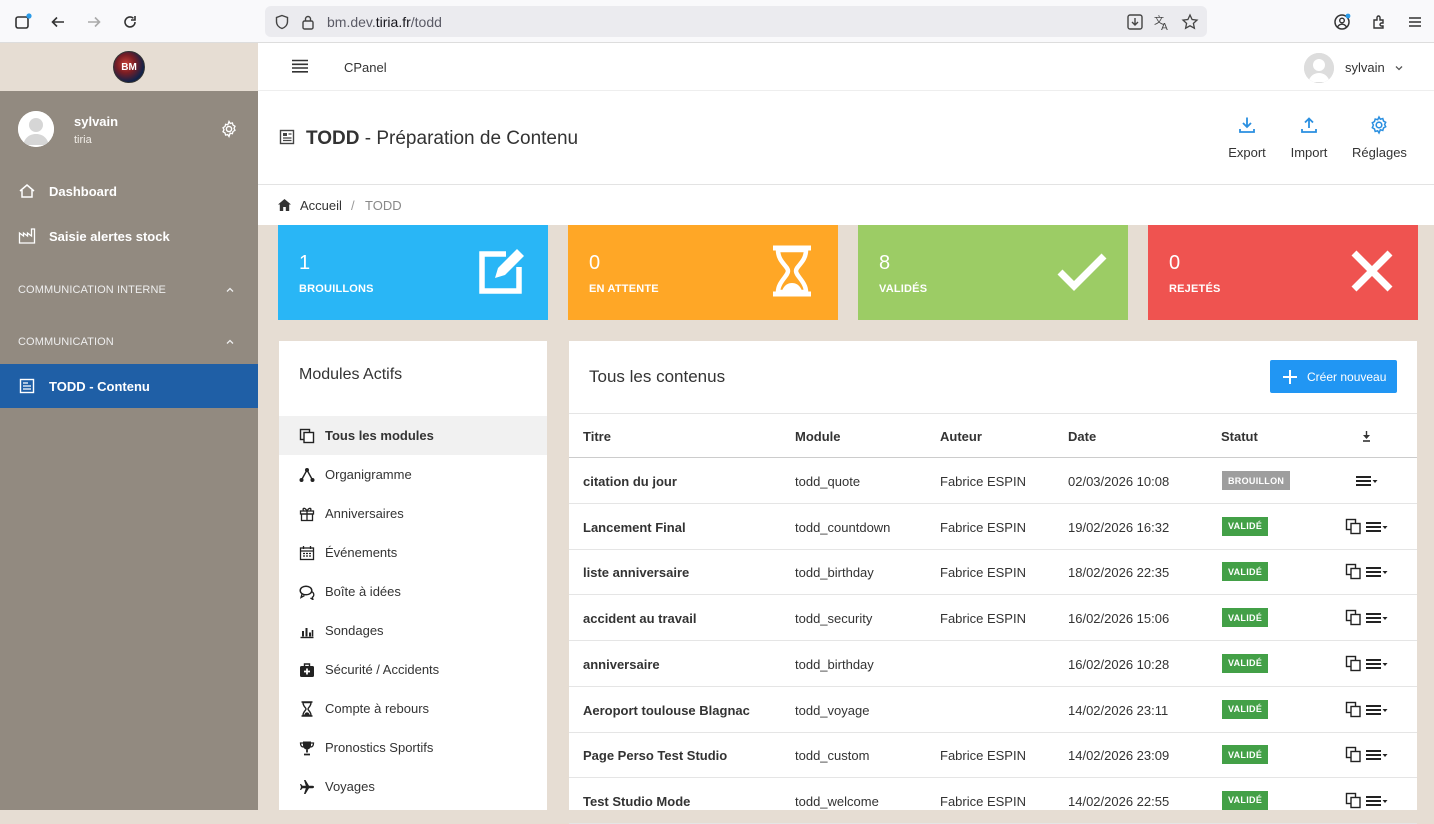 This screenshot has height=824, width=1434. I want to click on account-icon, so click(1342, 22).